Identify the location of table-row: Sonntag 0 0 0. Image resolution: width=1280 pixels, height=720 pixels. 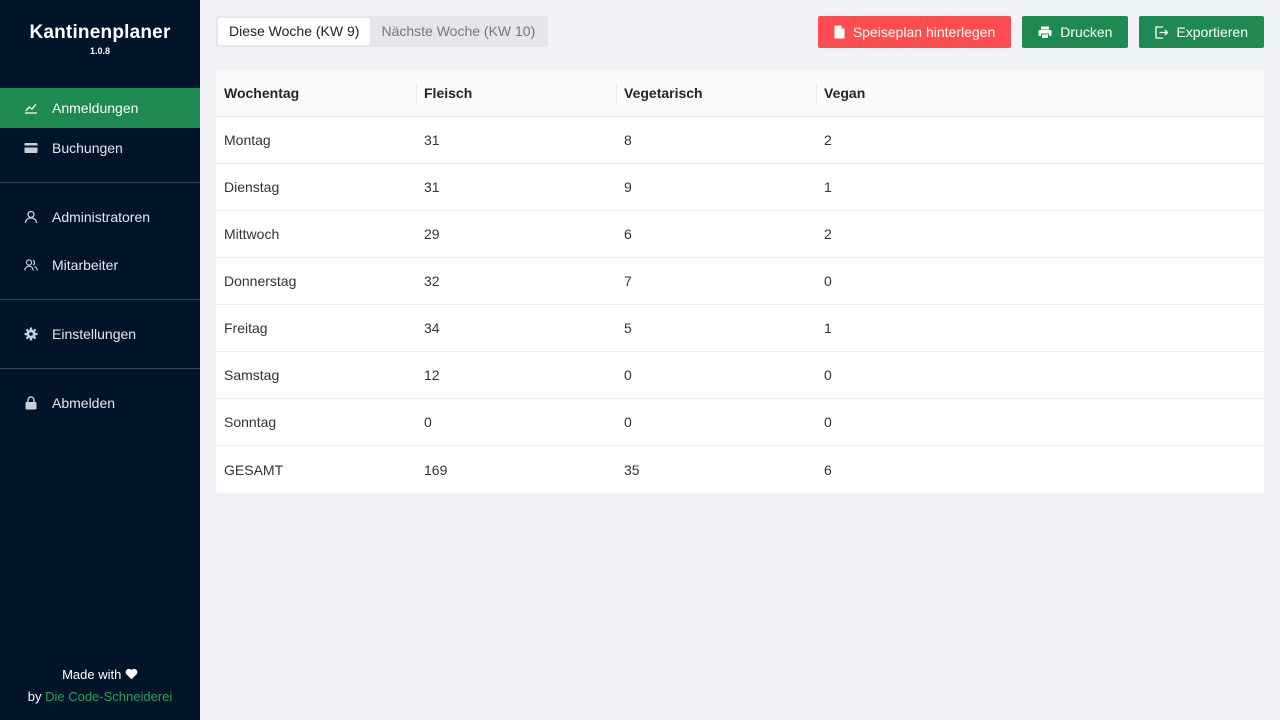
(740, 422).